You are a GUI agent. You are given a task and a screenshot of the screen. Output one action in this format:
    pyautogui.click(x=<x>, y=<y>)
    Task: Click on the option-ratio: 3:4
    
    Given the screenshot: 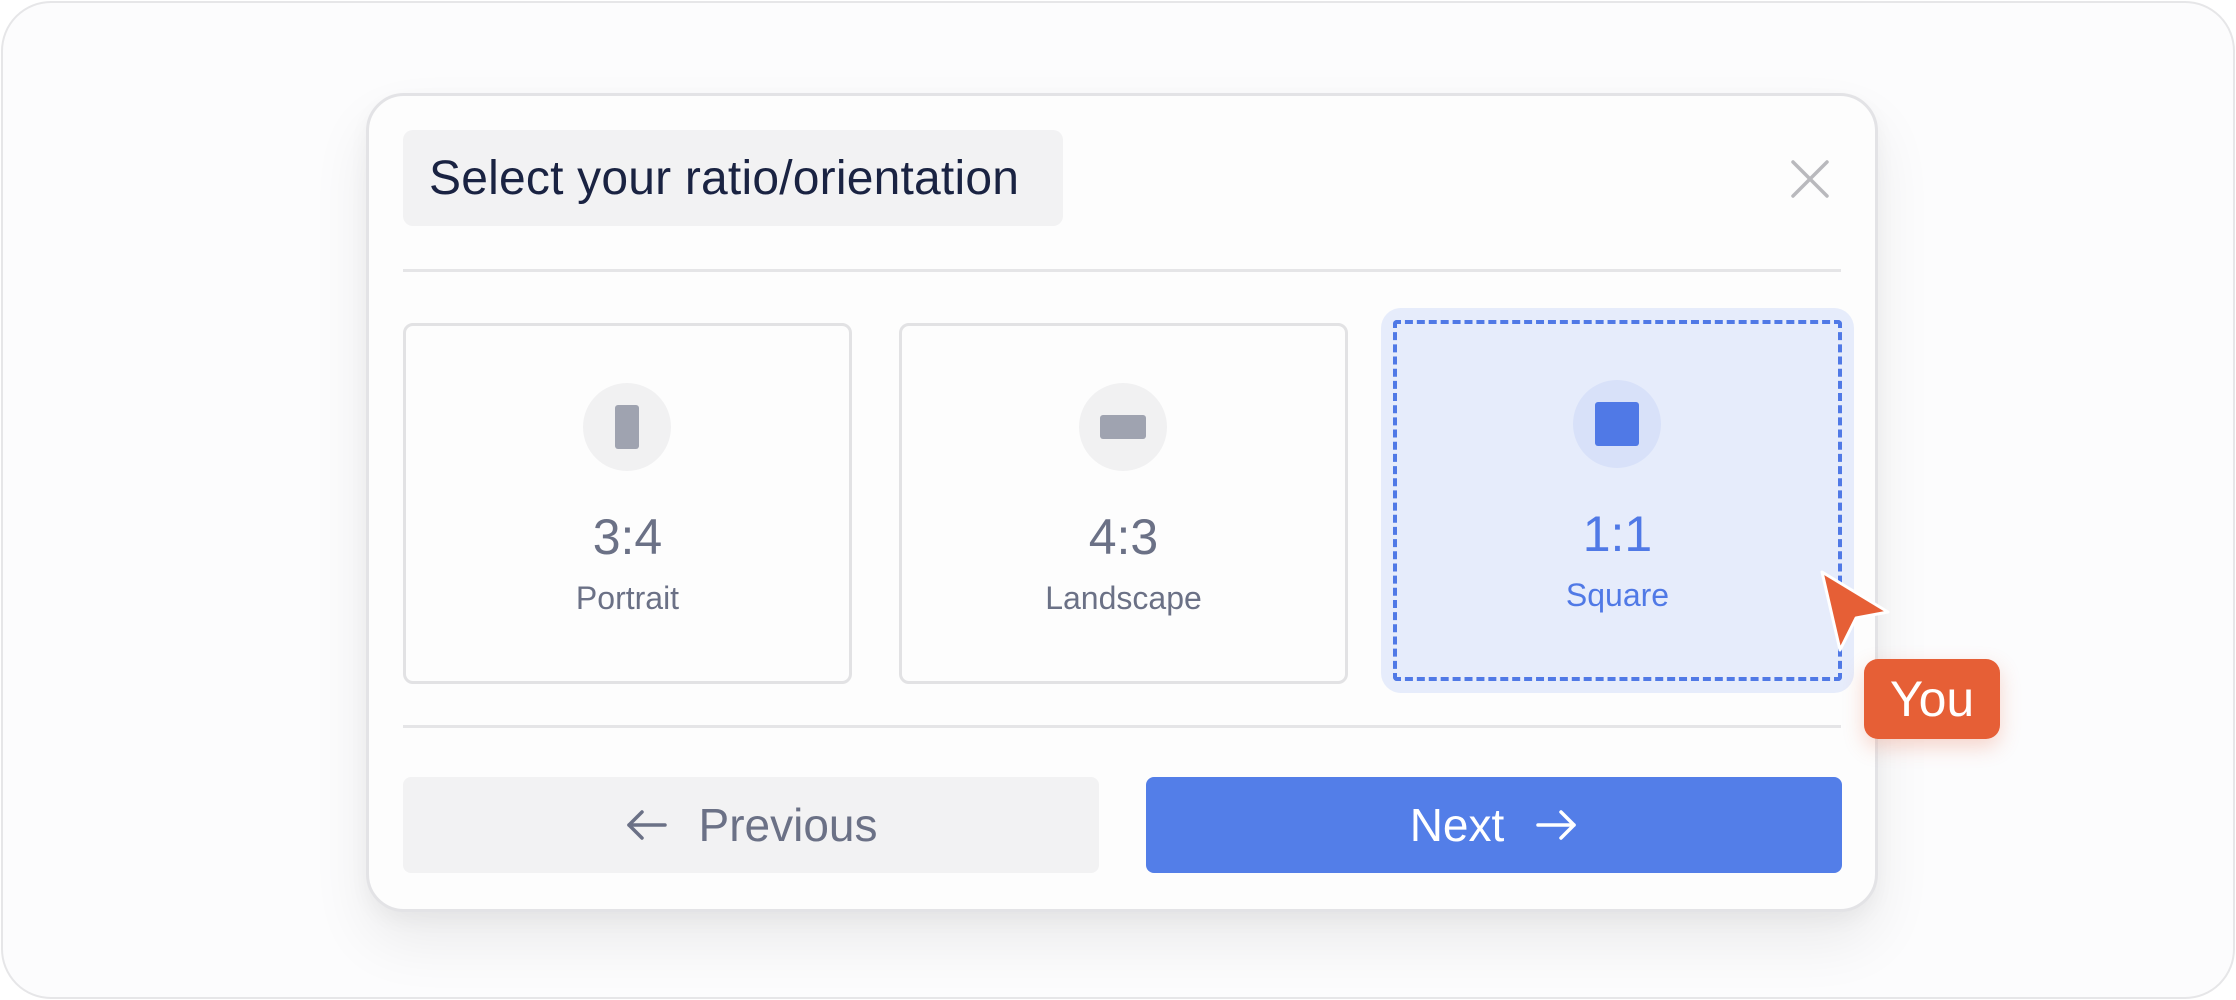 What is the action you would take?
    pyautogui.click(x=627, y=537)
    